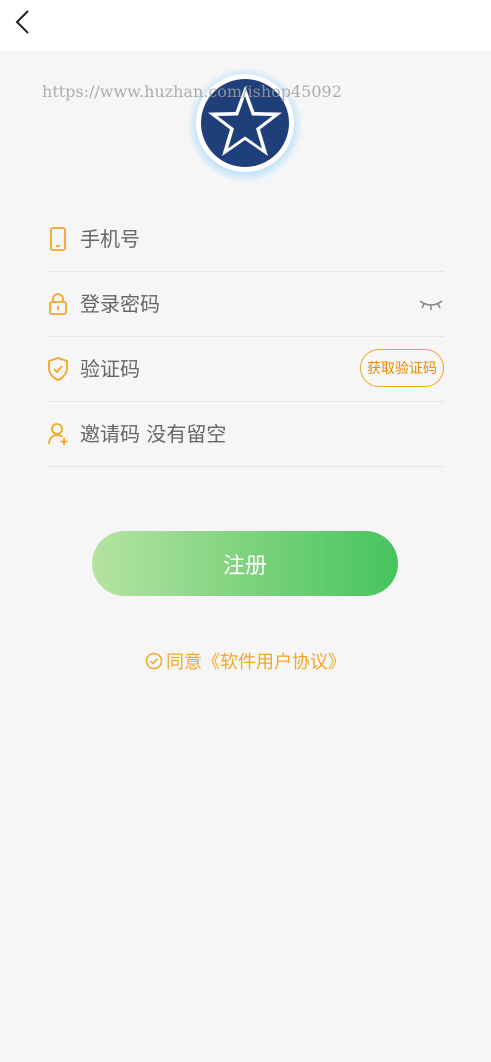 This screenshot has width=491, height=1062. I want to click on invite-code-input, so click(230, 434).